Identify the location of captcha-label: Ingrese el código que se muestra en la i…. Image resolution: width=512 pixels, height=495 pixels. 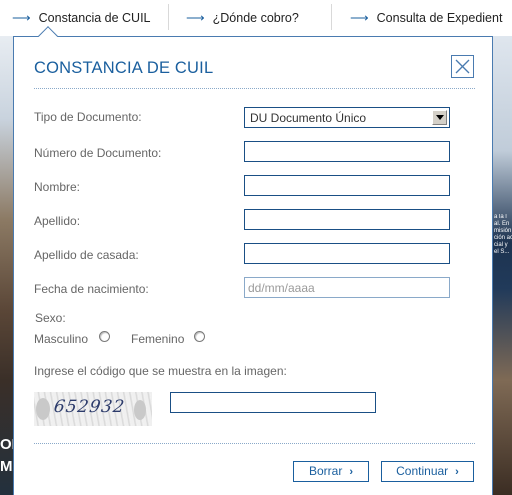
(160, 371).